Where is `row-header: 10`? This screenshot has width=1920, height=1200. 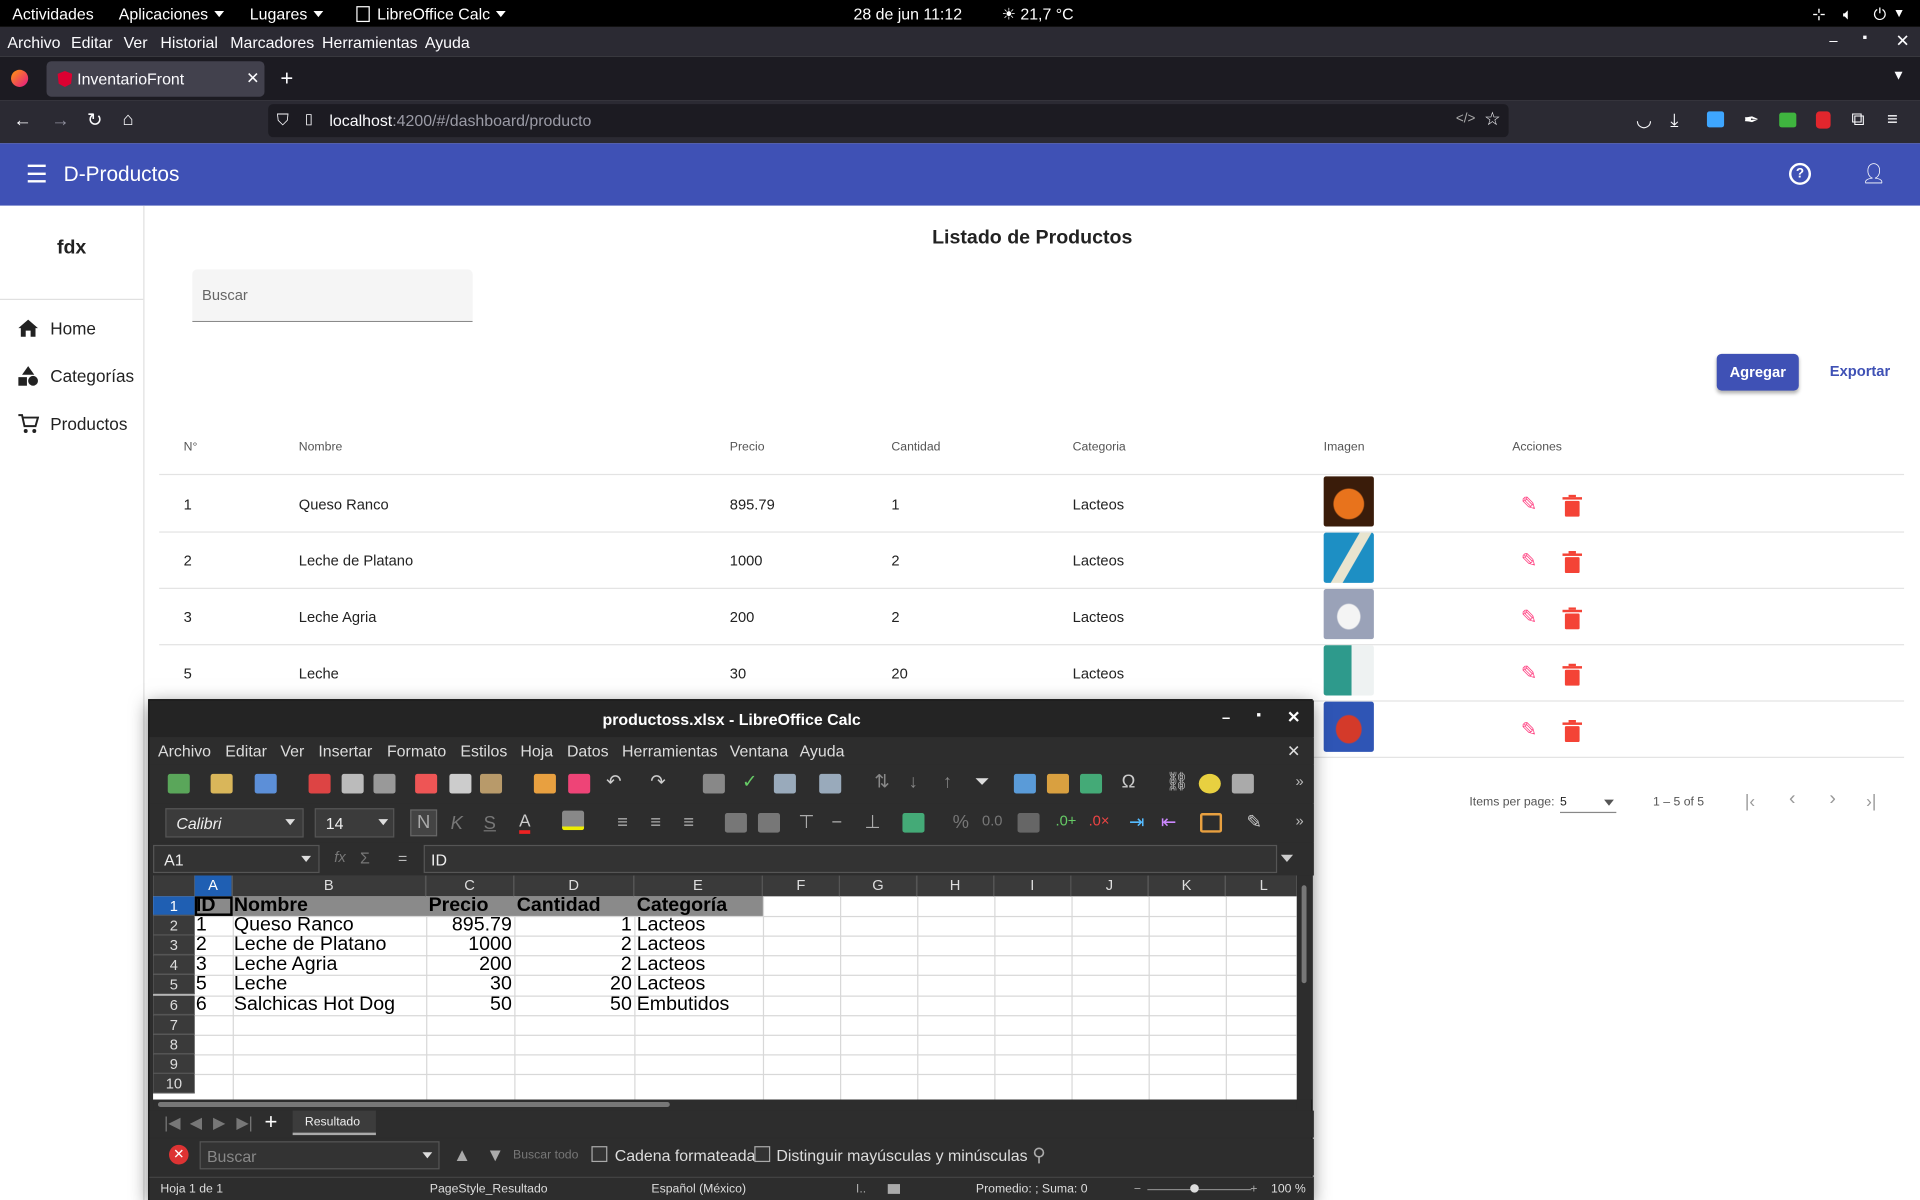 row-header: 10 is located at coordinates (174, 1083).